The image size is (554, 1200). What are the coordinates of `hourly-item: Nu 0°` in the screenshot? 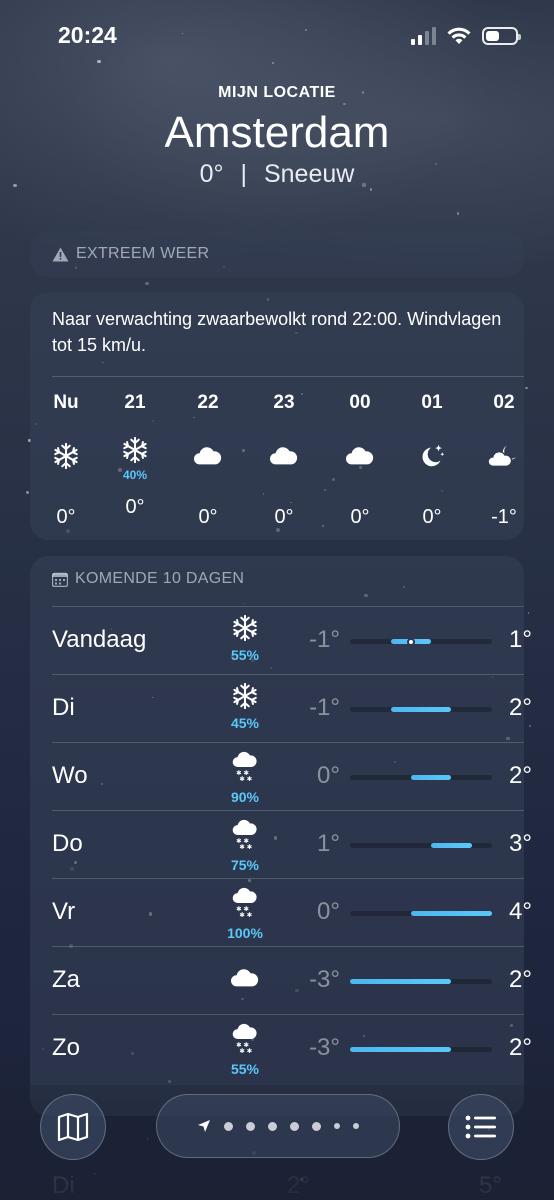 It's located at (66, 460).